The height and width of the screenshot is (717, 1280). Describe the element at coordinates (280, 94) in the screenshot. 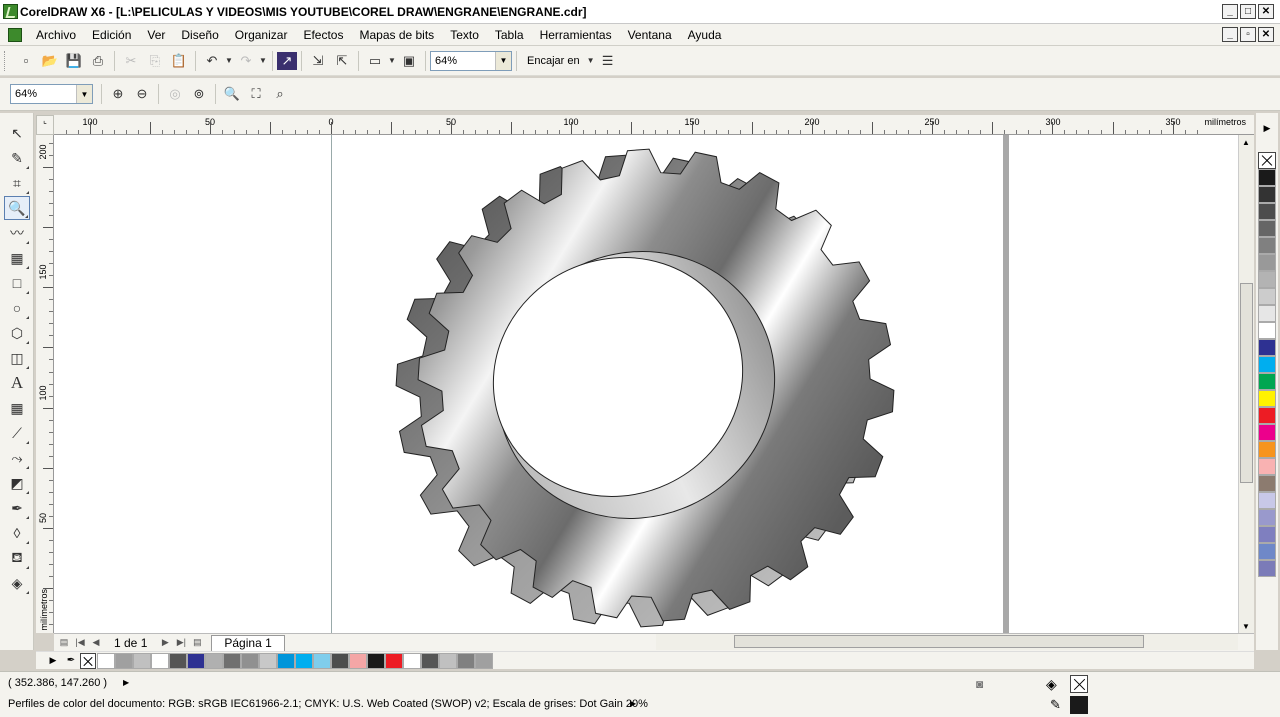

I see `zoom-to-page-height-icon: ⌕` at that location.